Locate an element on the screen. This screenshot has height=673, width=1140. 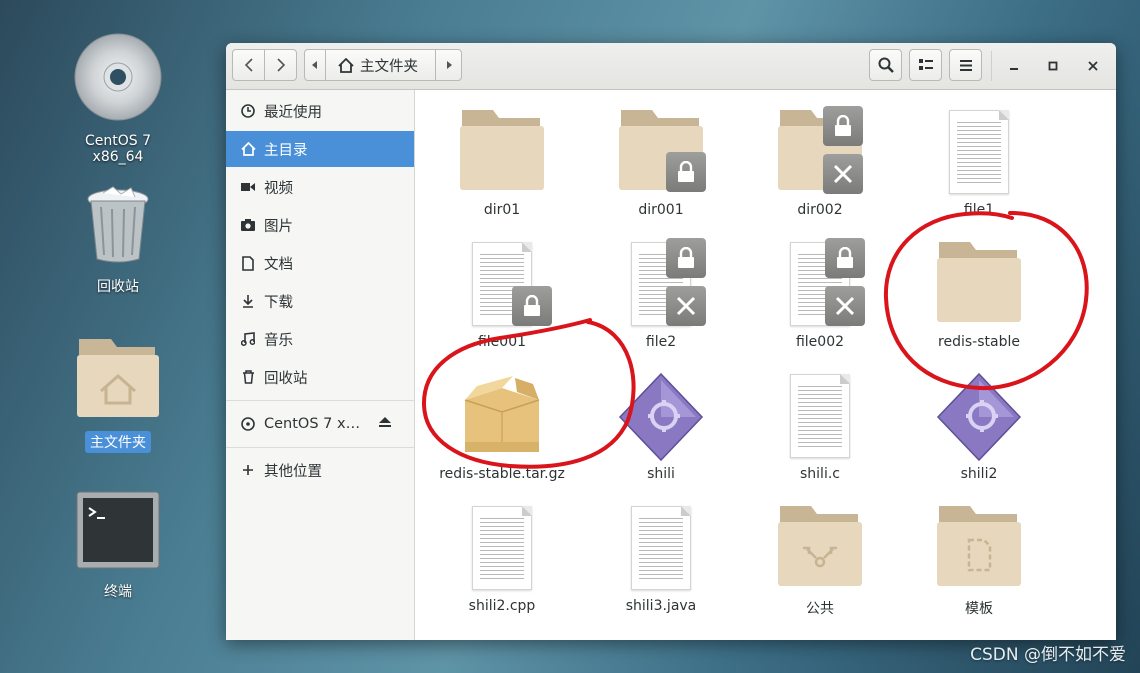
path-scroll-left-button is located at coordinates (315, 65).